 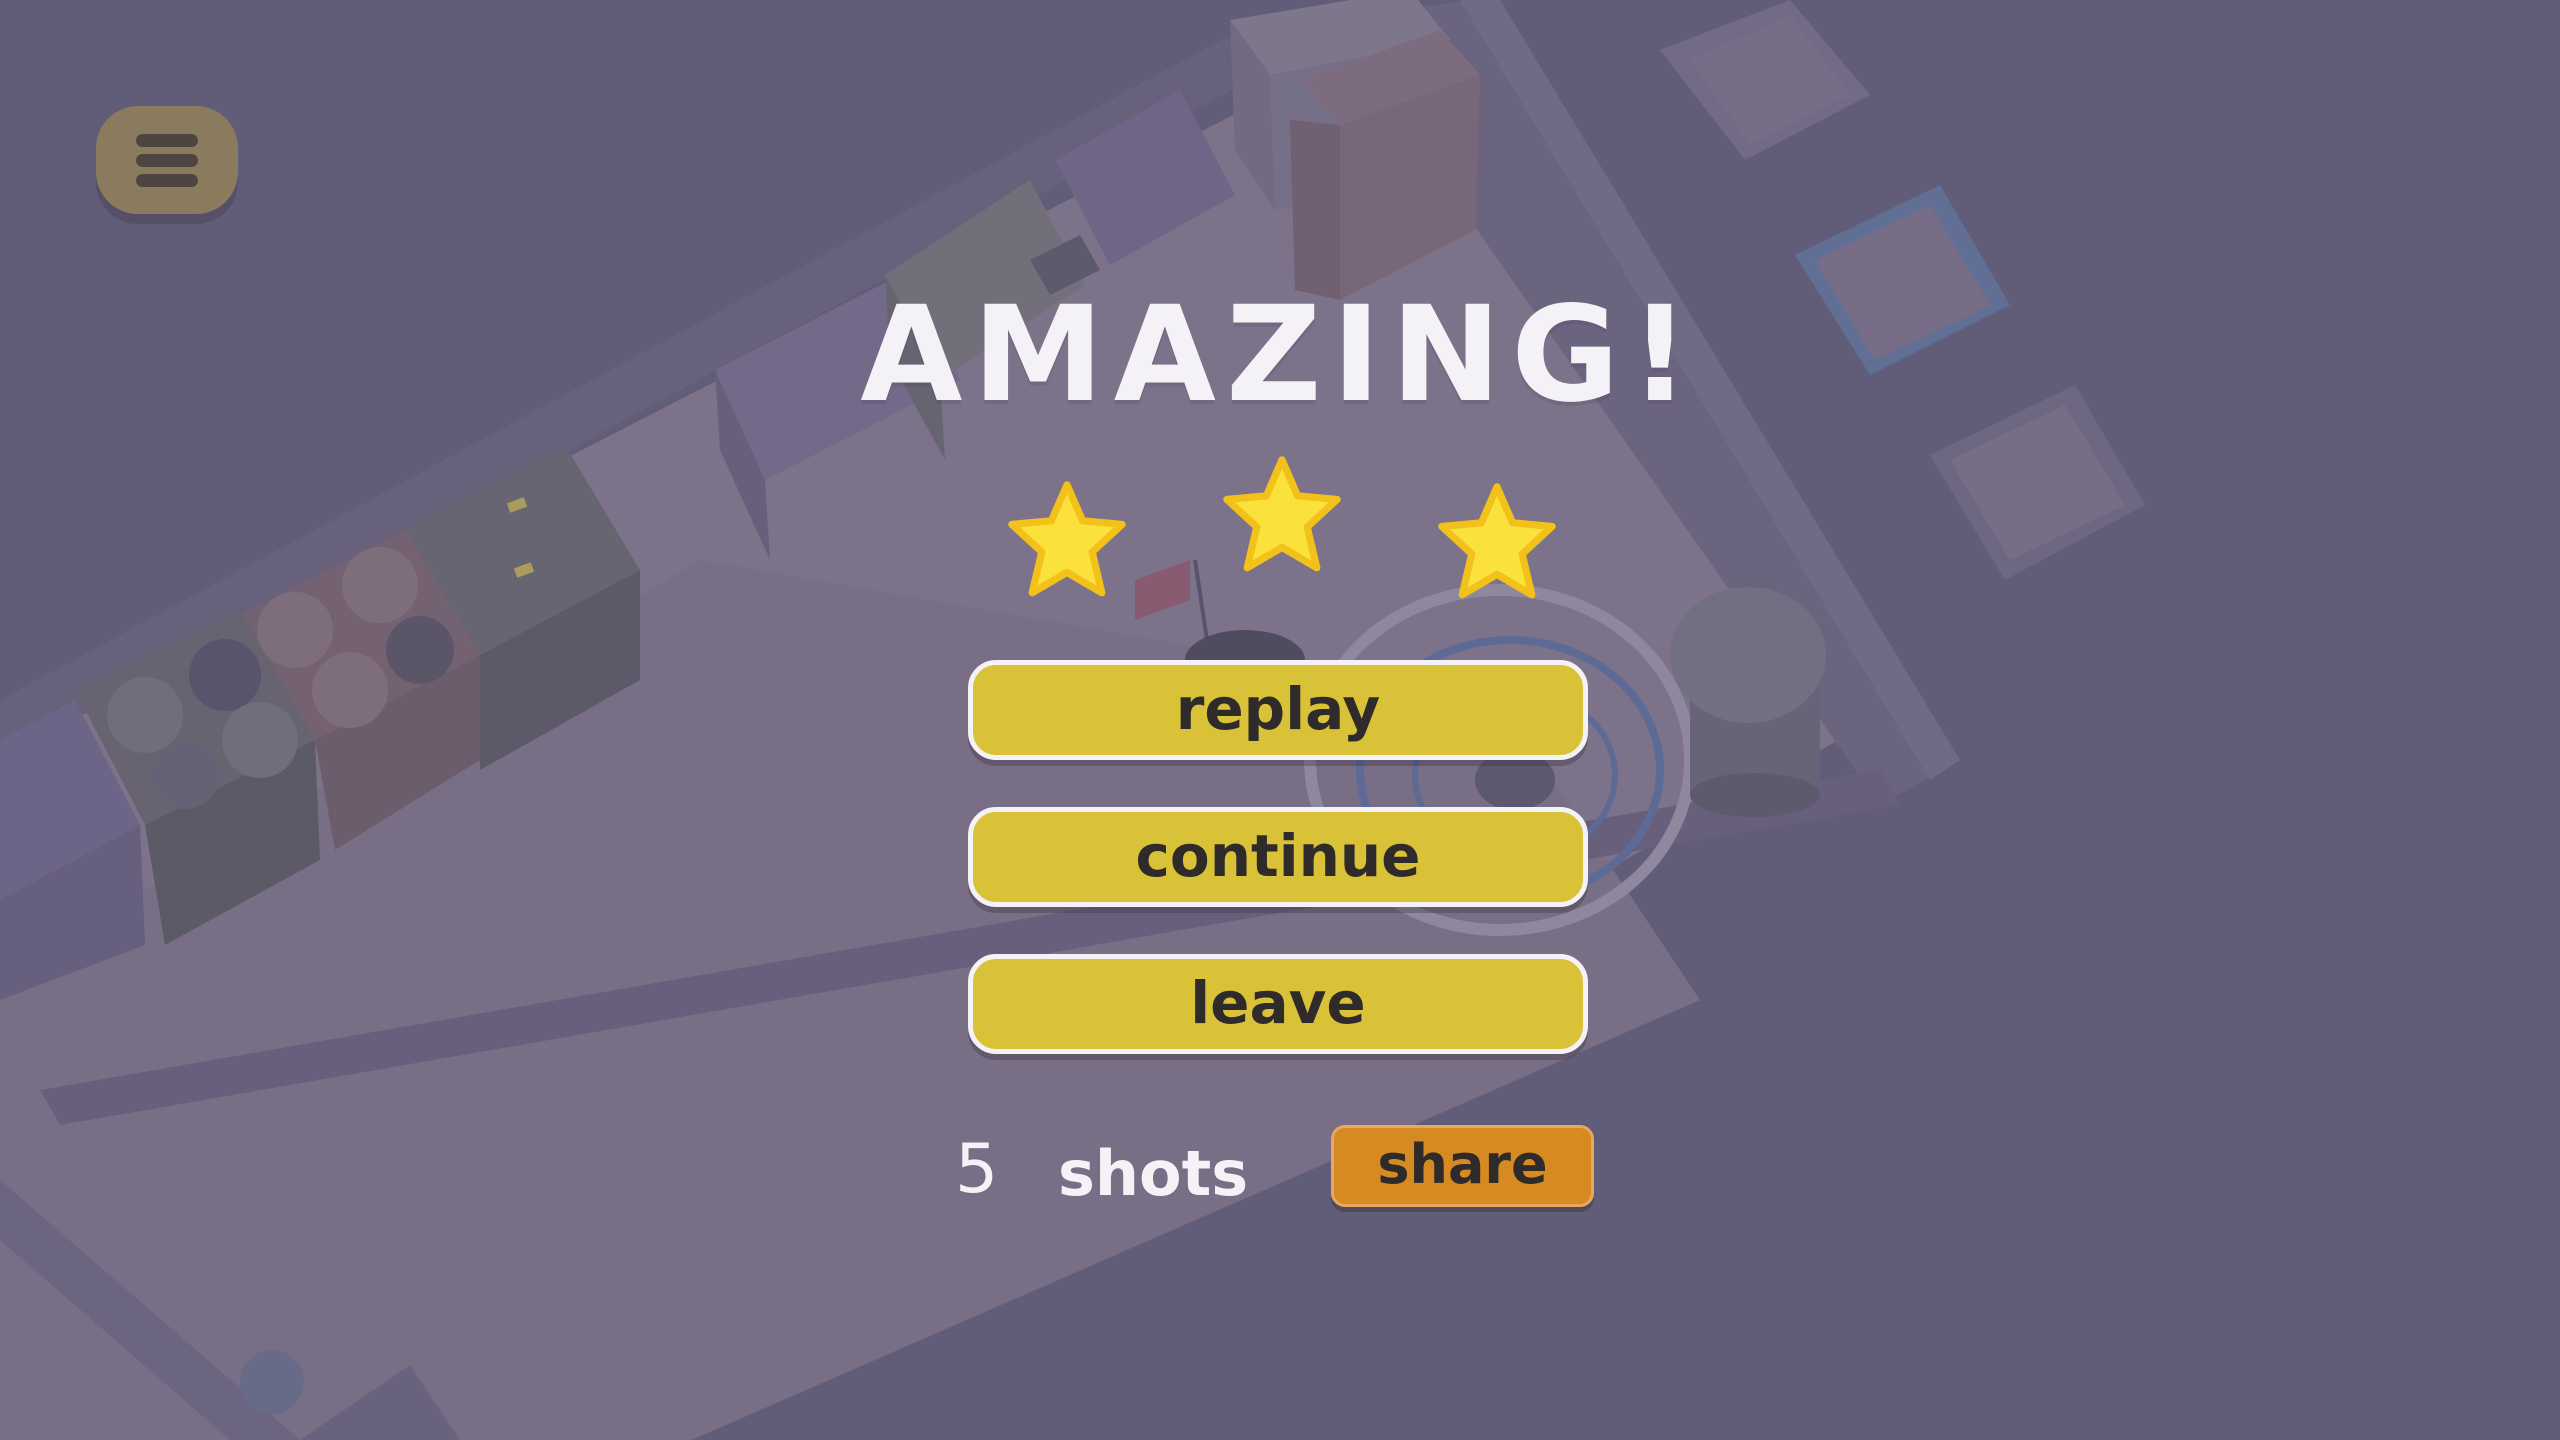 What do you see at coordinates (1748, 702) in the screenshot?
I see `trash-can` at bounding box center [1748, 702].